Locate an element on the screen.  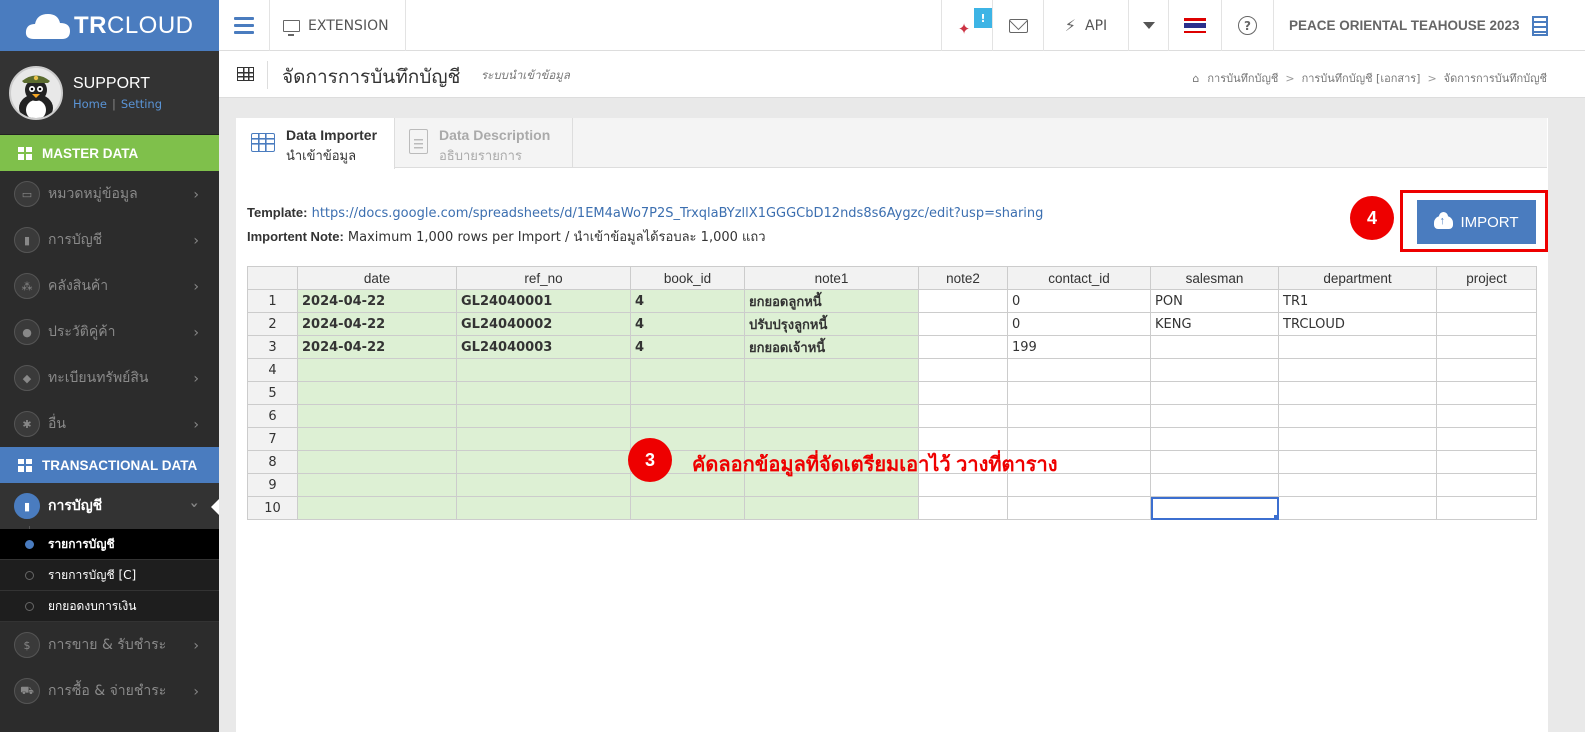
grid-cell: ปรับปรุงลูกหนี้ is located at coordinates (831, 324).